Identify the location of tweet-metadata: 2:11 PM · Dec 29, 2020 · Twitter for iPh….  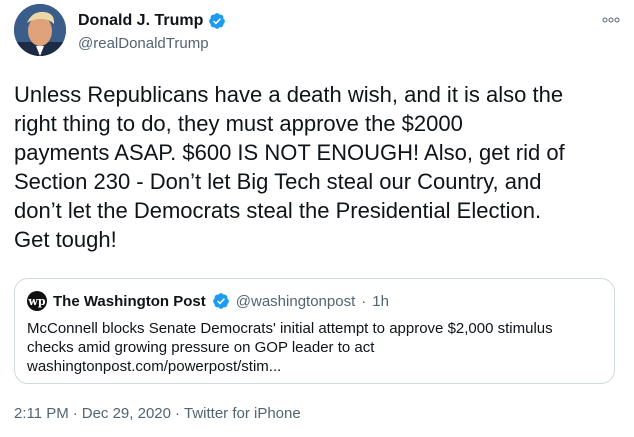
(157, 413).